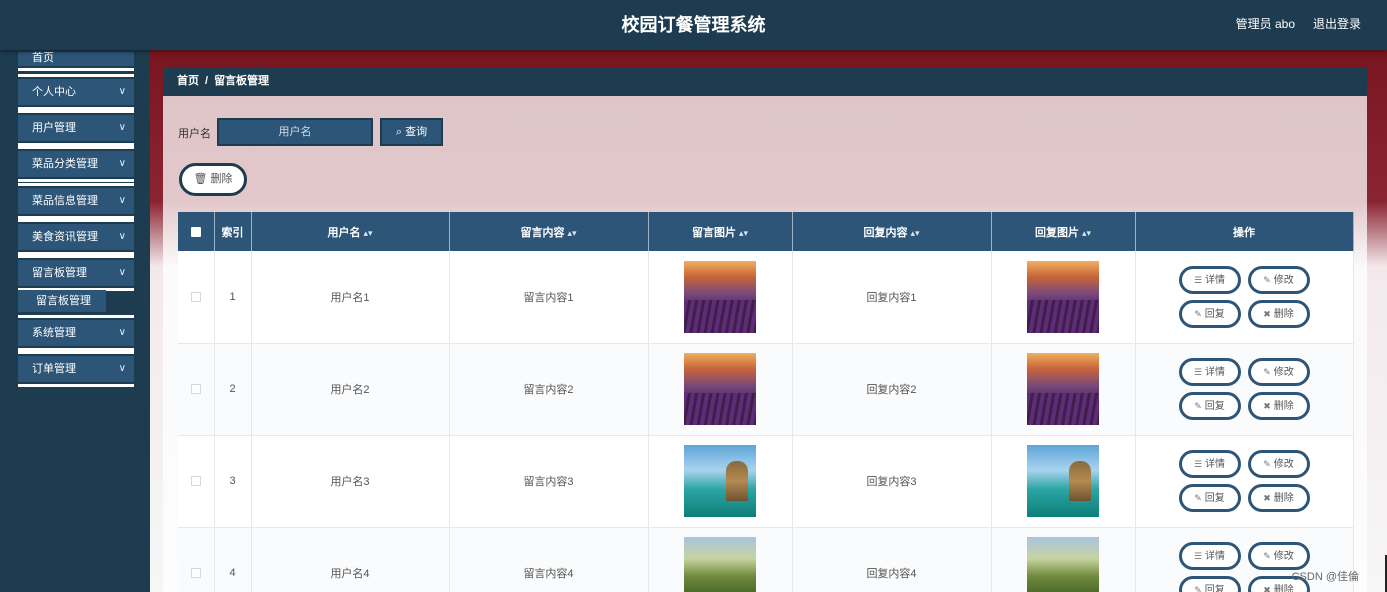 This screenshot has height=592, width=1387. I want to click on action-label: 详情, so click(1215, 372).